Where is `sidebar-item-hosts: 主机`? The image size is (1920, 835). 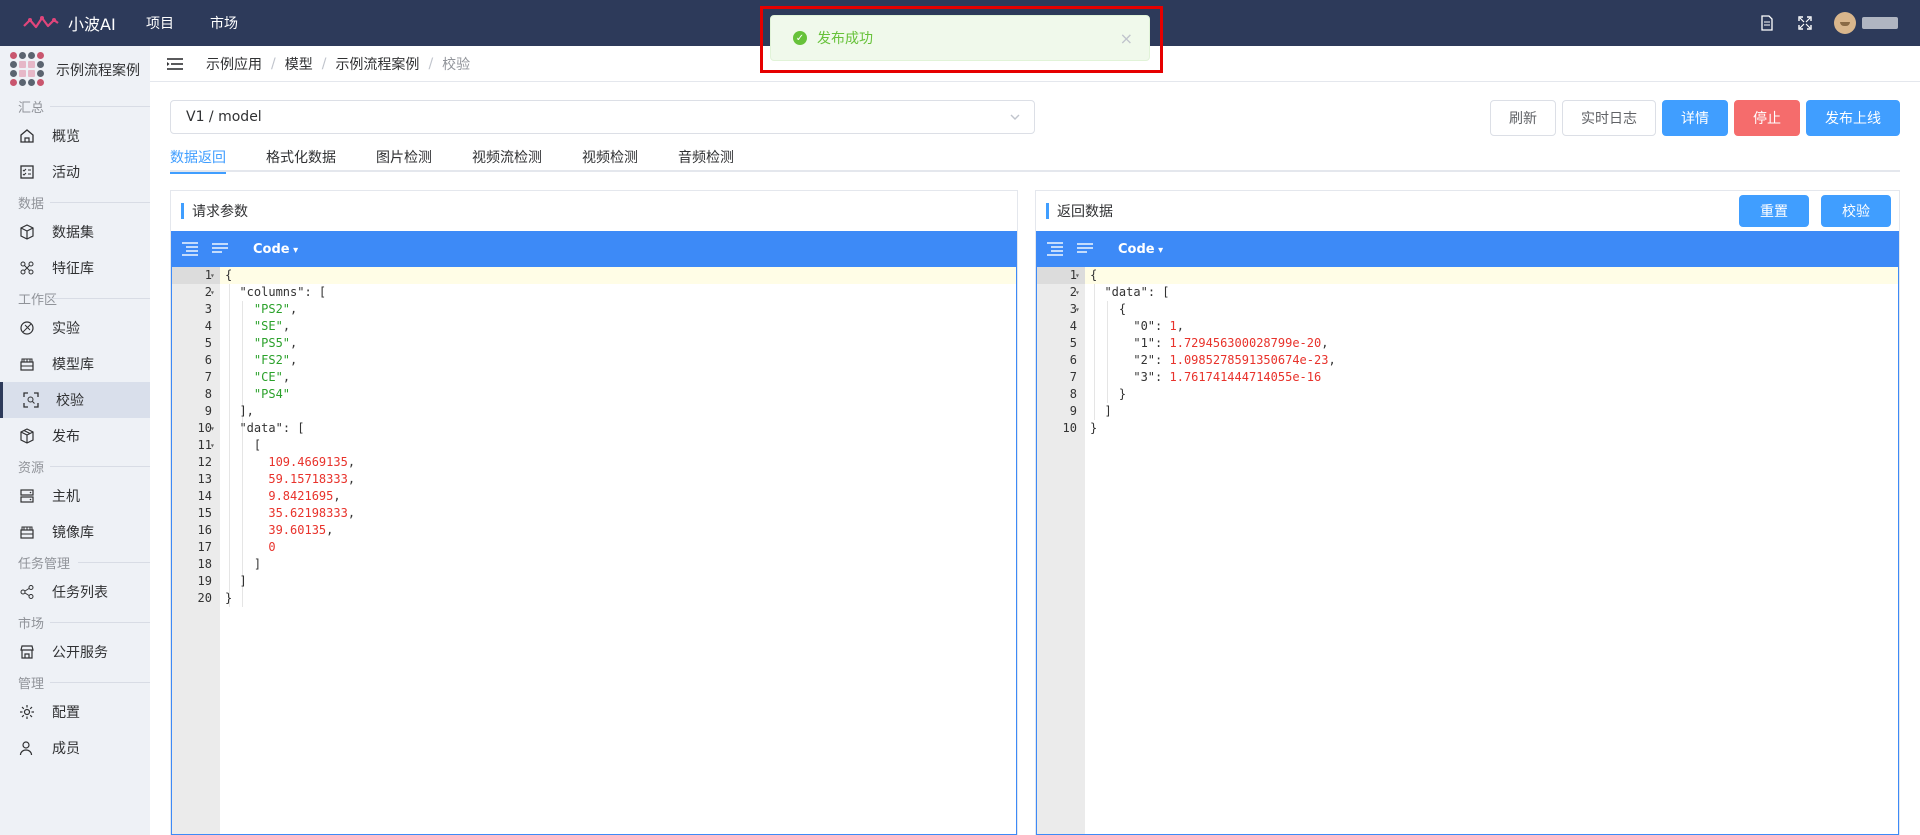 sidebar-item-hosts: 主机 is located at coordinates (75, 496).